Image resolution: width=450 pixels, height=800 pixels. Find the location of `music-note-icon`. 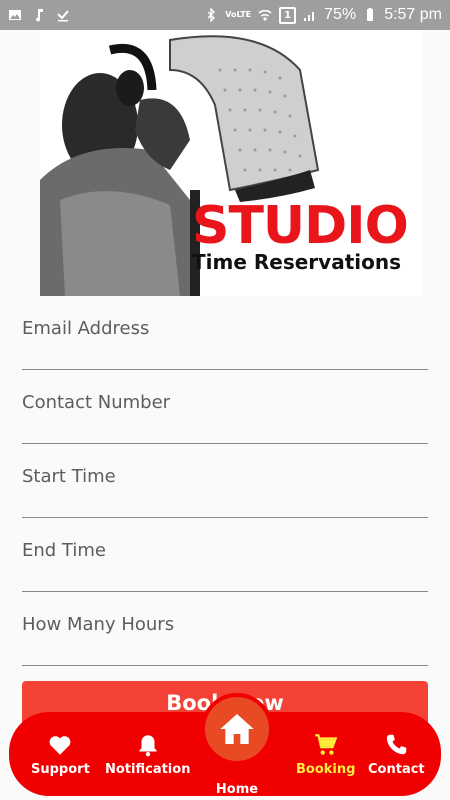

music-note-icon is located at coordinates (39, 15).